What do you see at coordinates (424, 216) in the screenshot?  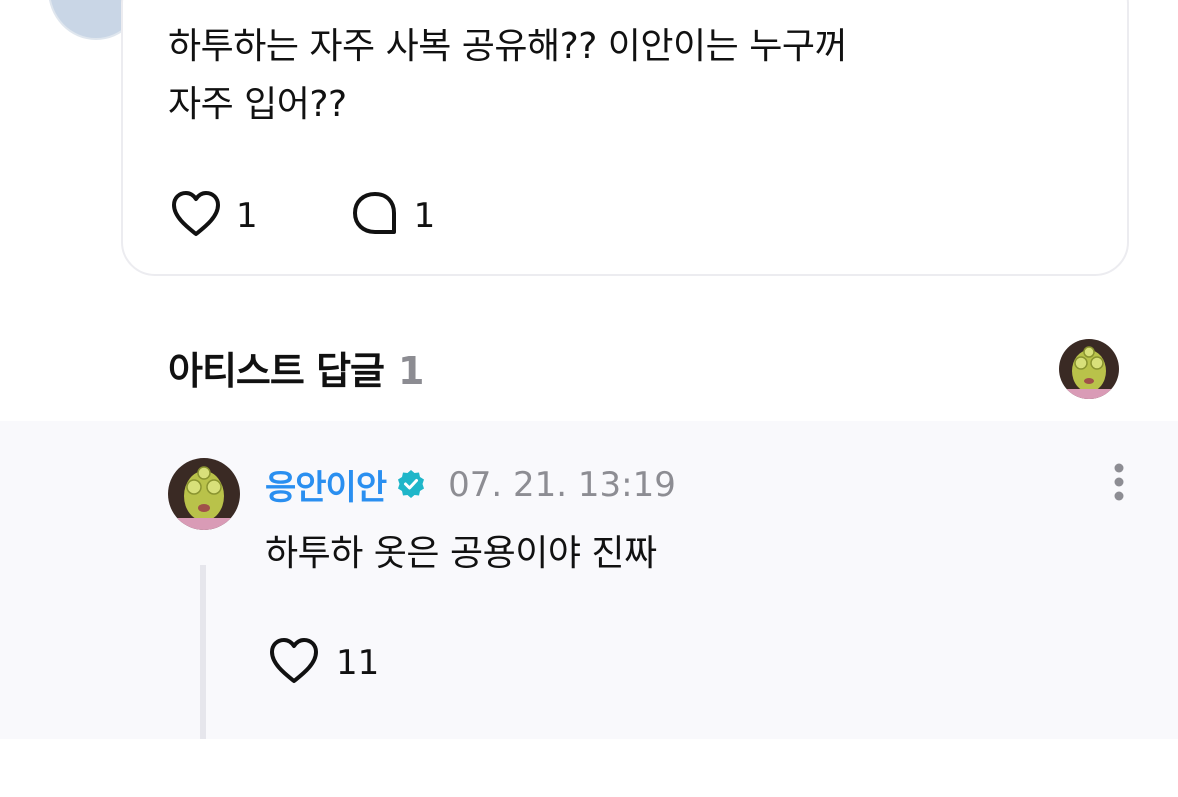 I see `post-comment-count: 1` at bounding box center [424, 216].